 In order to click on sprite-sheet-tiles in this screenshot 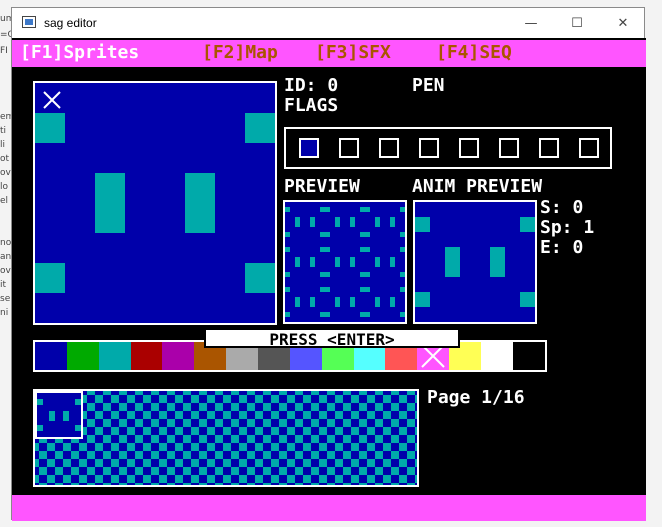, I will do `click(226, 438)`.